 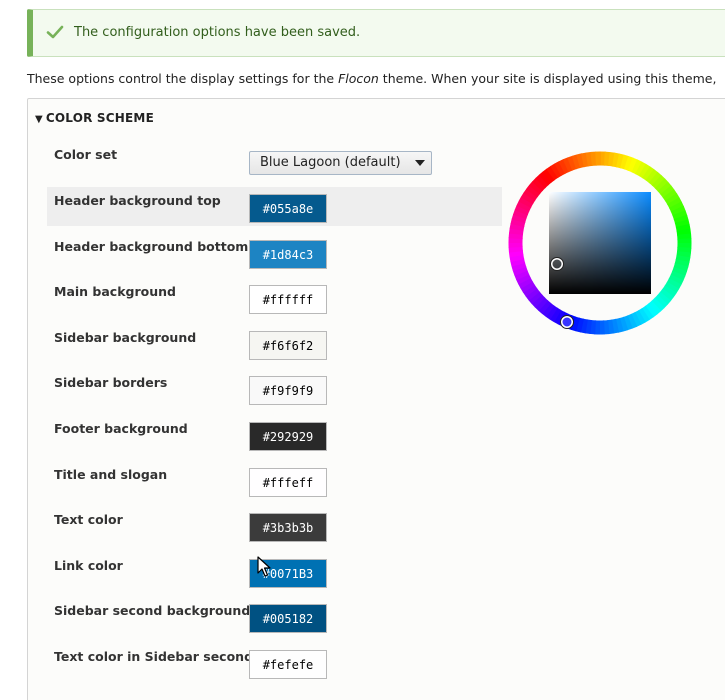 What do you see at coordinates (154, 656) in the screenshot?
I see `color-field-label: Text color in Sidebar second` at bounding box center [154, 656].